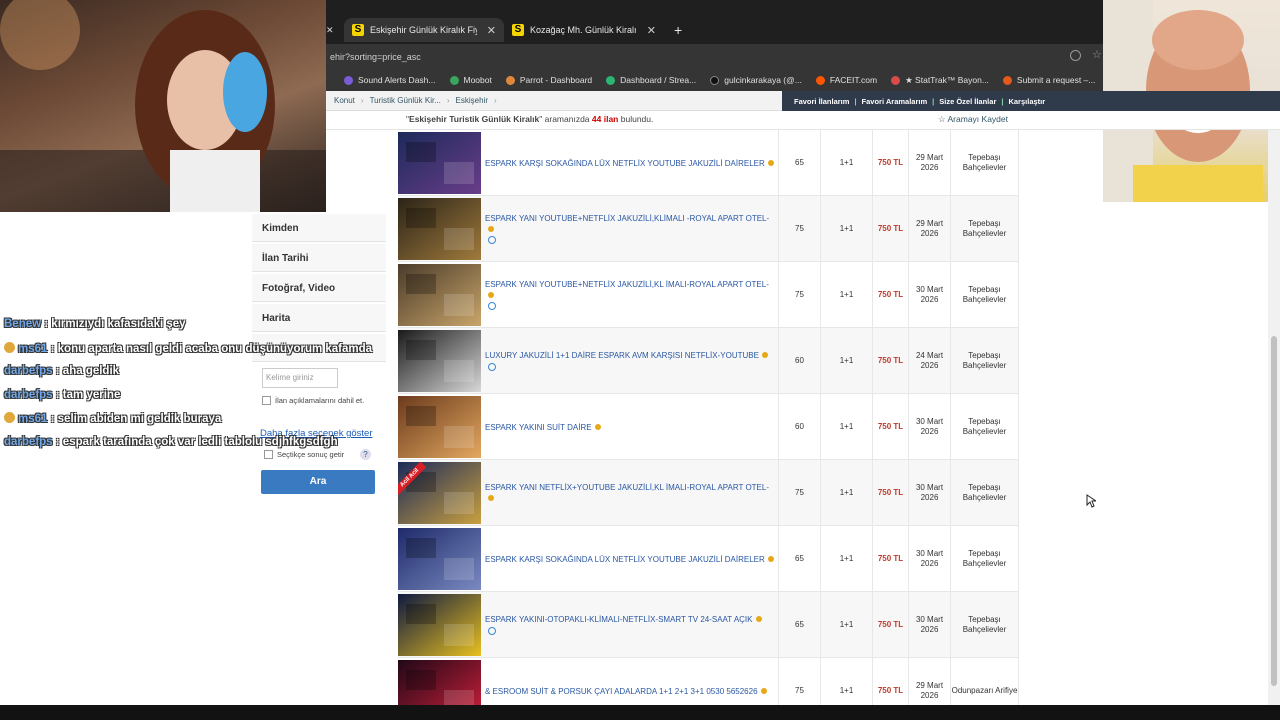 This screenshot has height=720, width=1280. I want to click on close-window-icon: ✕, so click(332, 30).